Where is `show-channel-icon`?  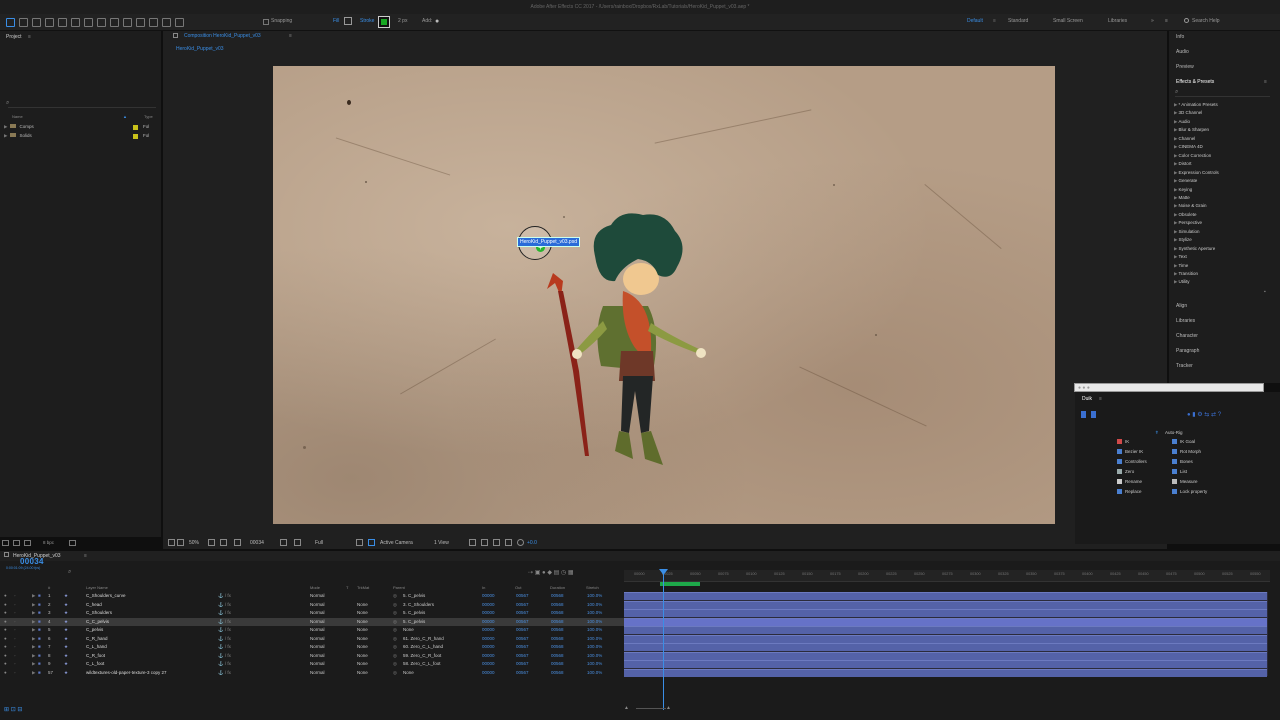
show-channel-icon is located at coordinates (297, 542).